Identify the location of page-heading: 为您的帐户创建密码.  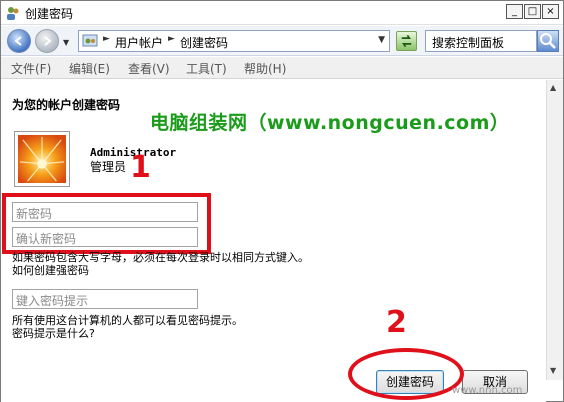
(66, 105).